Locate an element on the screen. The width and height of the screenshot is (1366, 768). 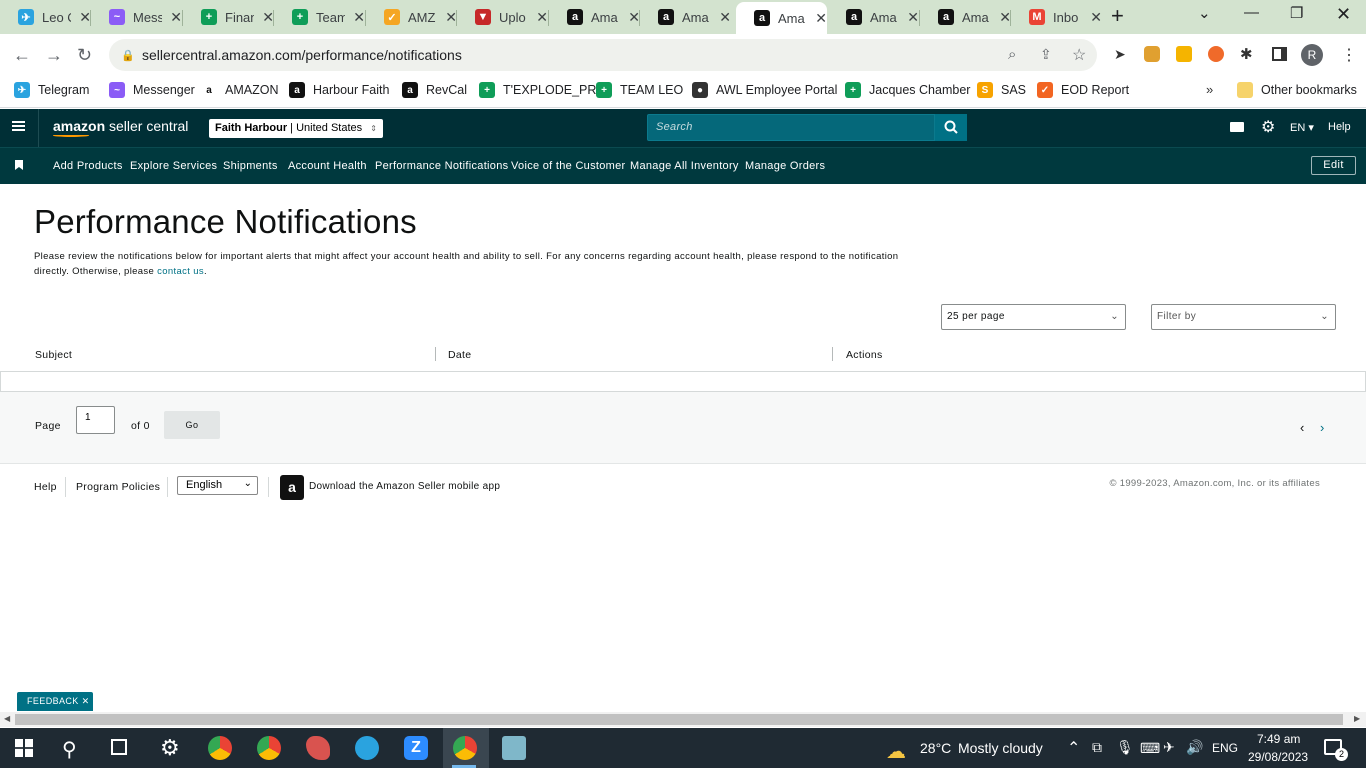
camera-icon: ⧉ is located at coordinates (1097, 747).